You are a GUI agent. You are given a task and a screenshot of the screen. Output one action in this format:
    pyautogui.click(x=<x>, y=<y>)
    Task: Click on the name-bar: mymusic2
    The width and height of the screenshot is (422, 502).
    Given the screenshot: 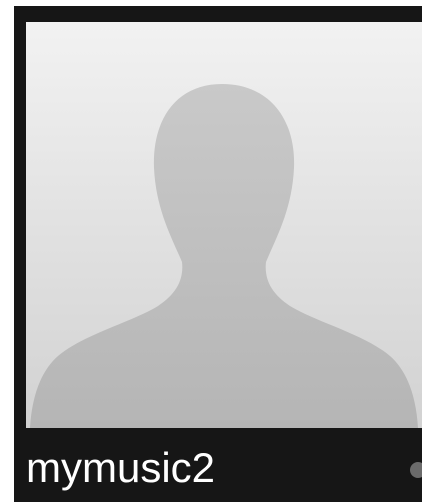 What is the action you would take?
    pyautogui.click(x=218, y=465)
    